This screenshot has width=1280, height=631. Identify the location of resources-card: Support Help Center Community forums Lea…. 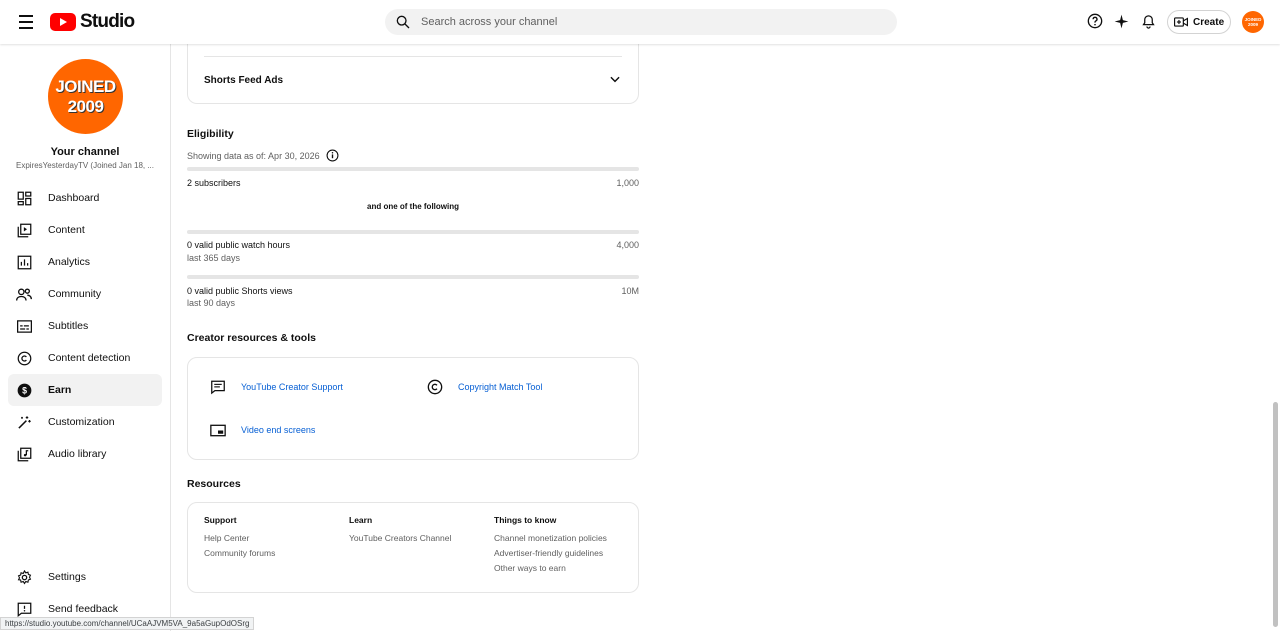
(413, 547).